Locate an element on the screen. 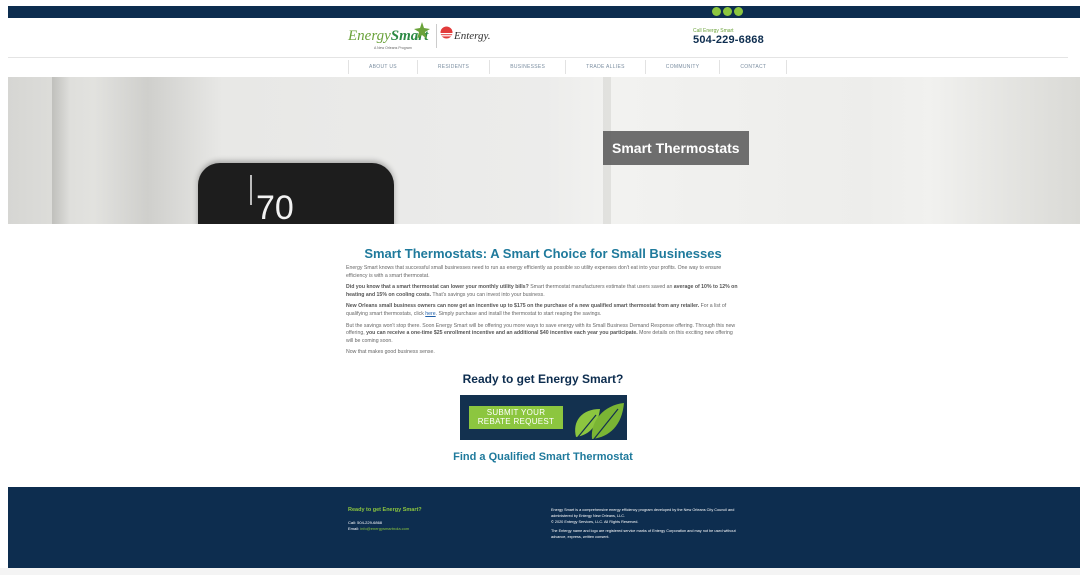 The width and height of the screenshot is (1080, 575). nav-businesses: BUSINESSES is located at coordinates (527, 67).